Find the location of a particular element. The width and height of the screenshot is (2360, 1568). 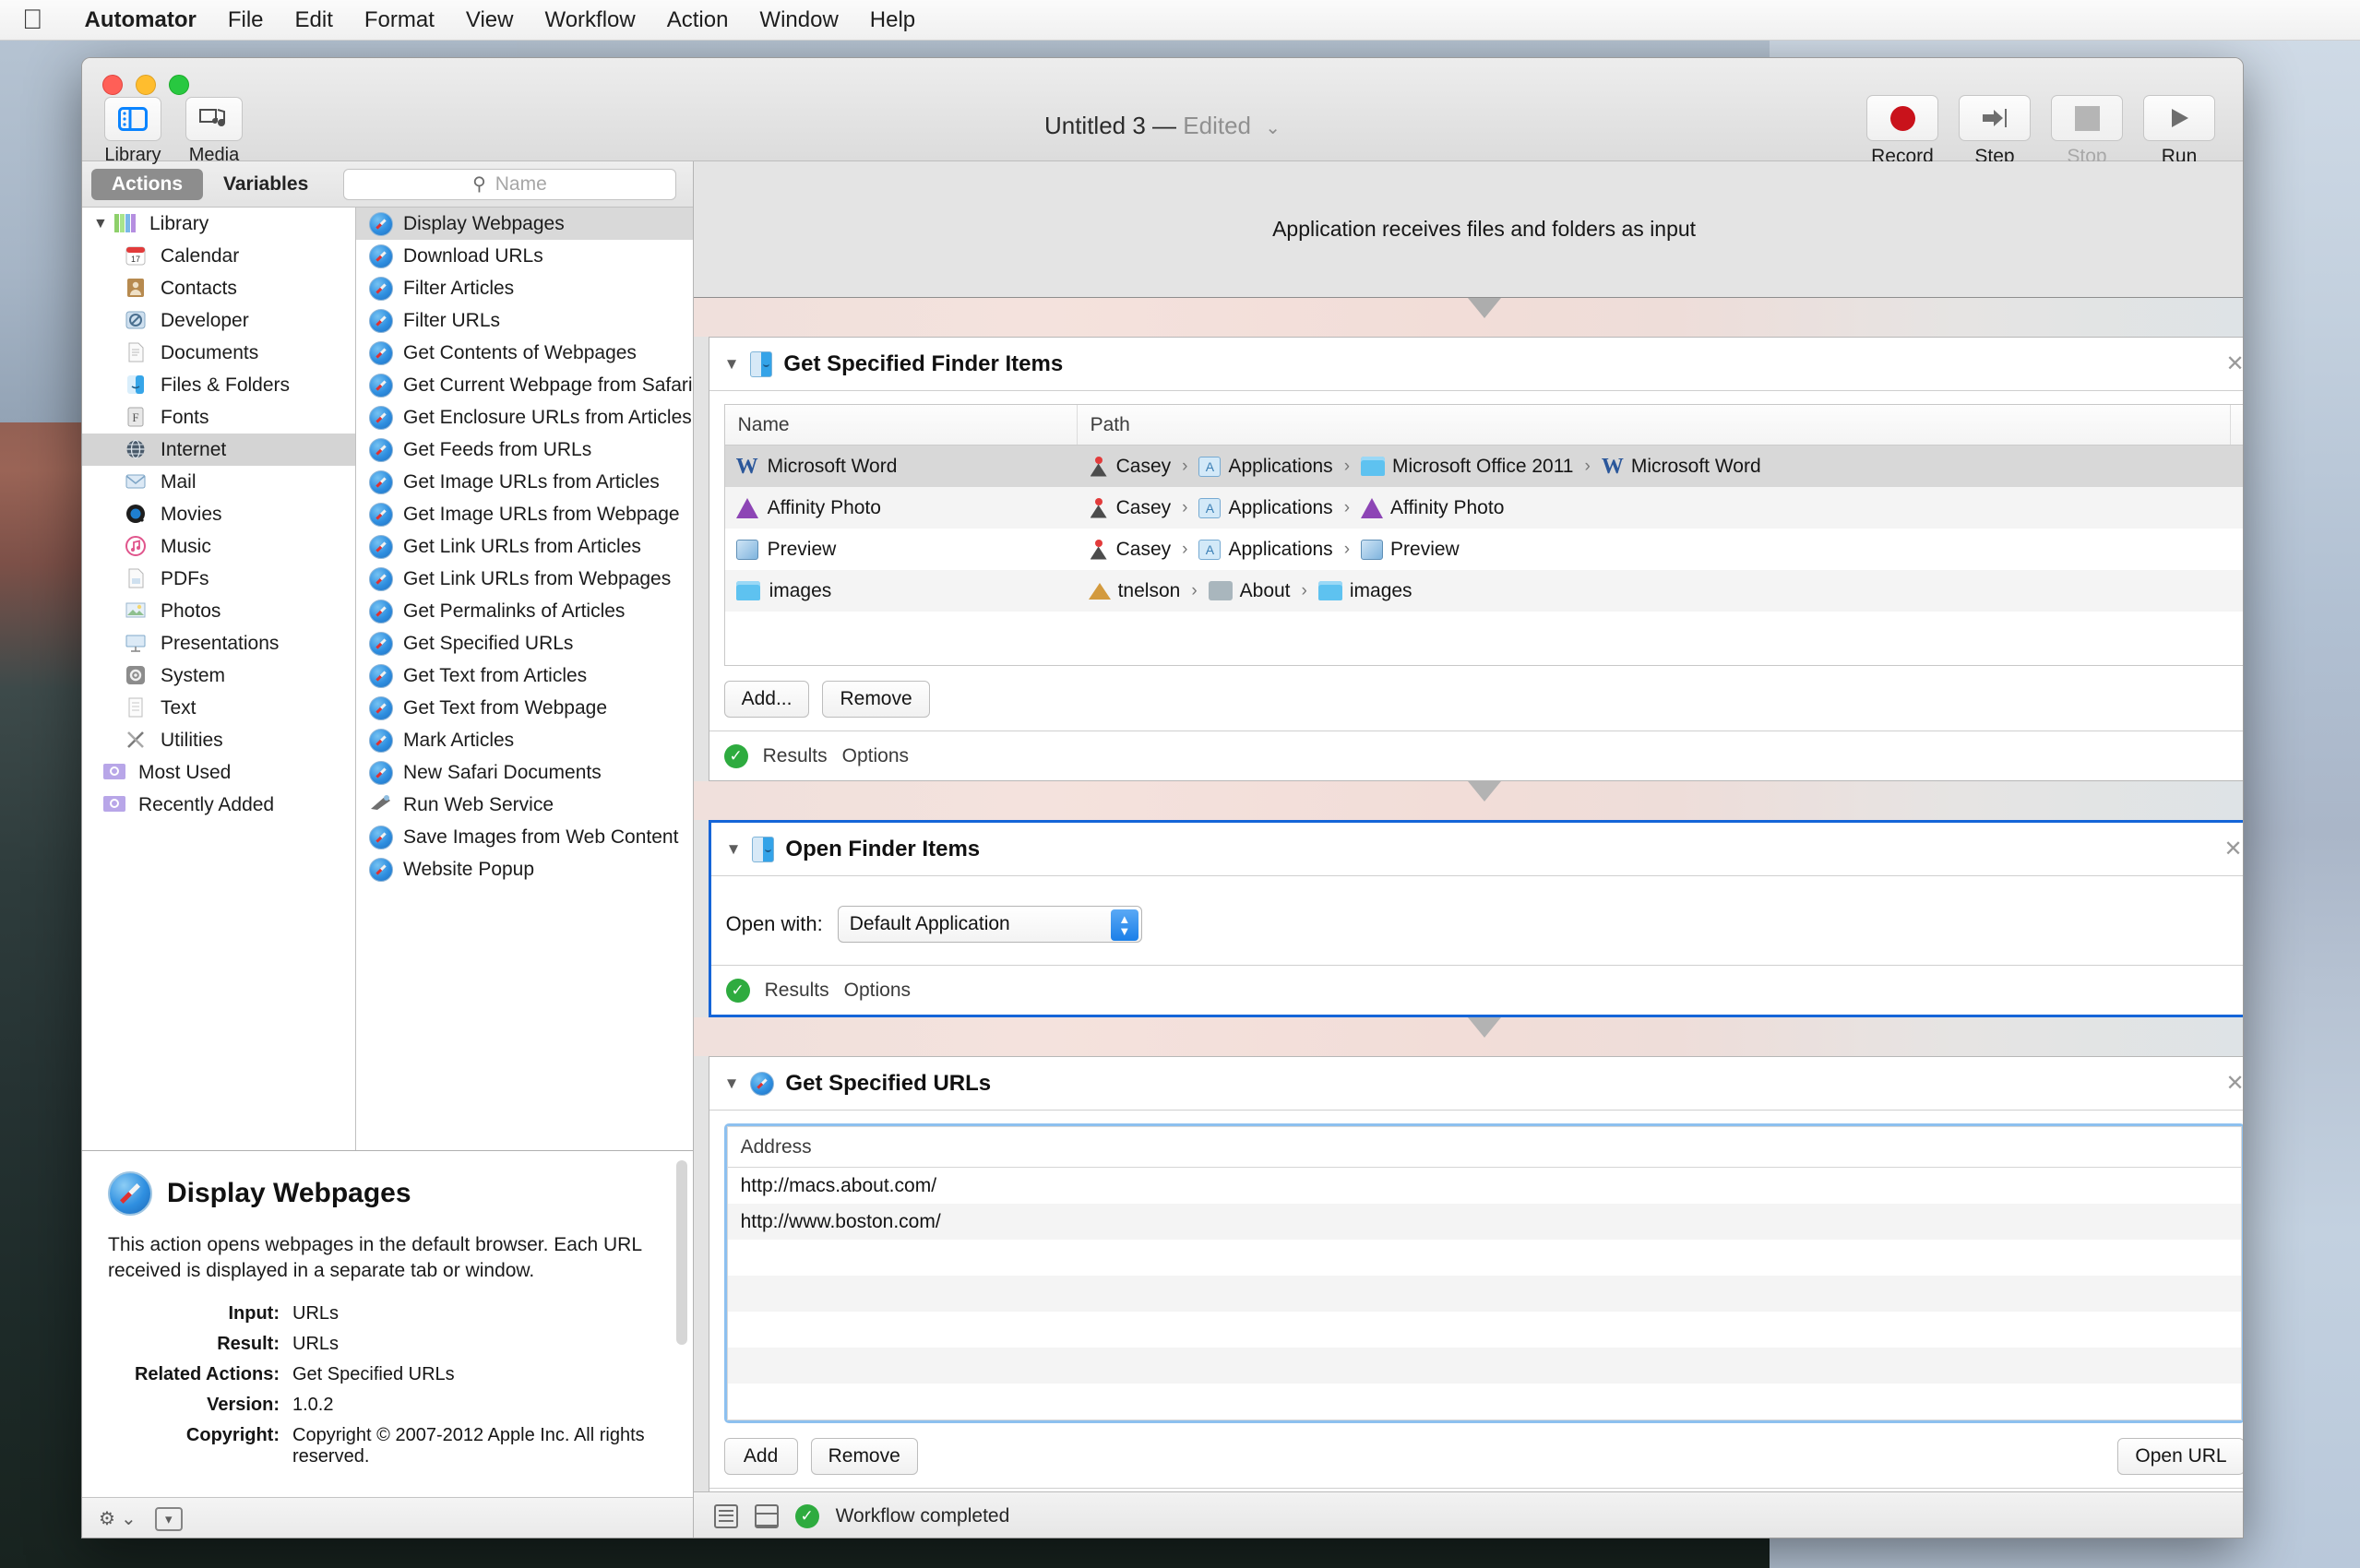

action-item-get-link-urls-from-webpages: Get Link URLs from Webpages is located at coordinates (524, 579).